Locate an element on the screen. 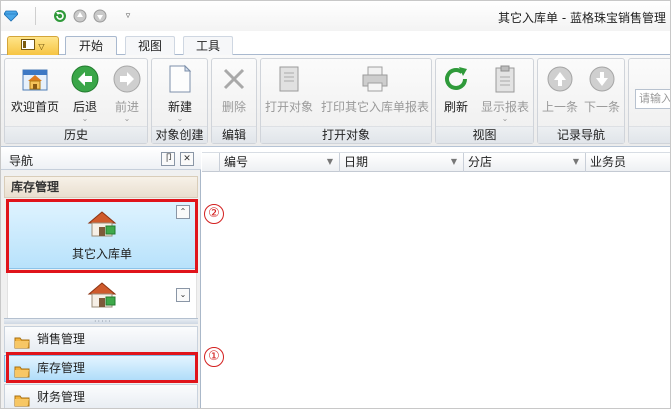  forward-button: 前进 ⌄ is located at coordinates (127, 93).